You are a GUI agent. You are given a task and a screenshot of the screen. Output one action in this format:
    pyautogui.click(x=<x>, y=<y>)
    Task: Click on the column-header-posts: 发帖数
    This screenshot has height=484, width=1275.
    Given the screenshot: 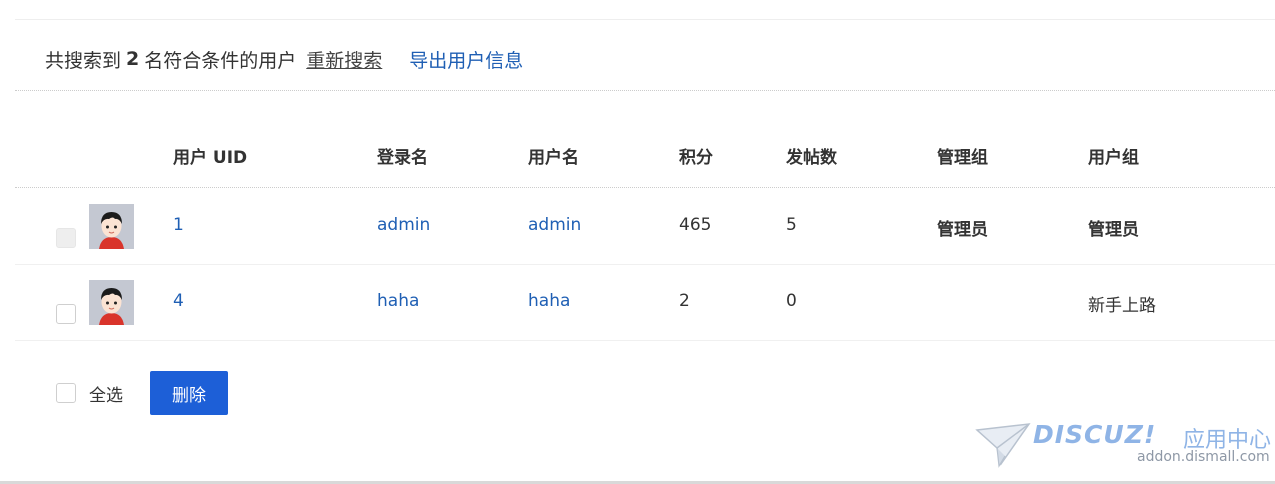 What is the action you would take?
    pyautogui.click(x=811, y=158)
    